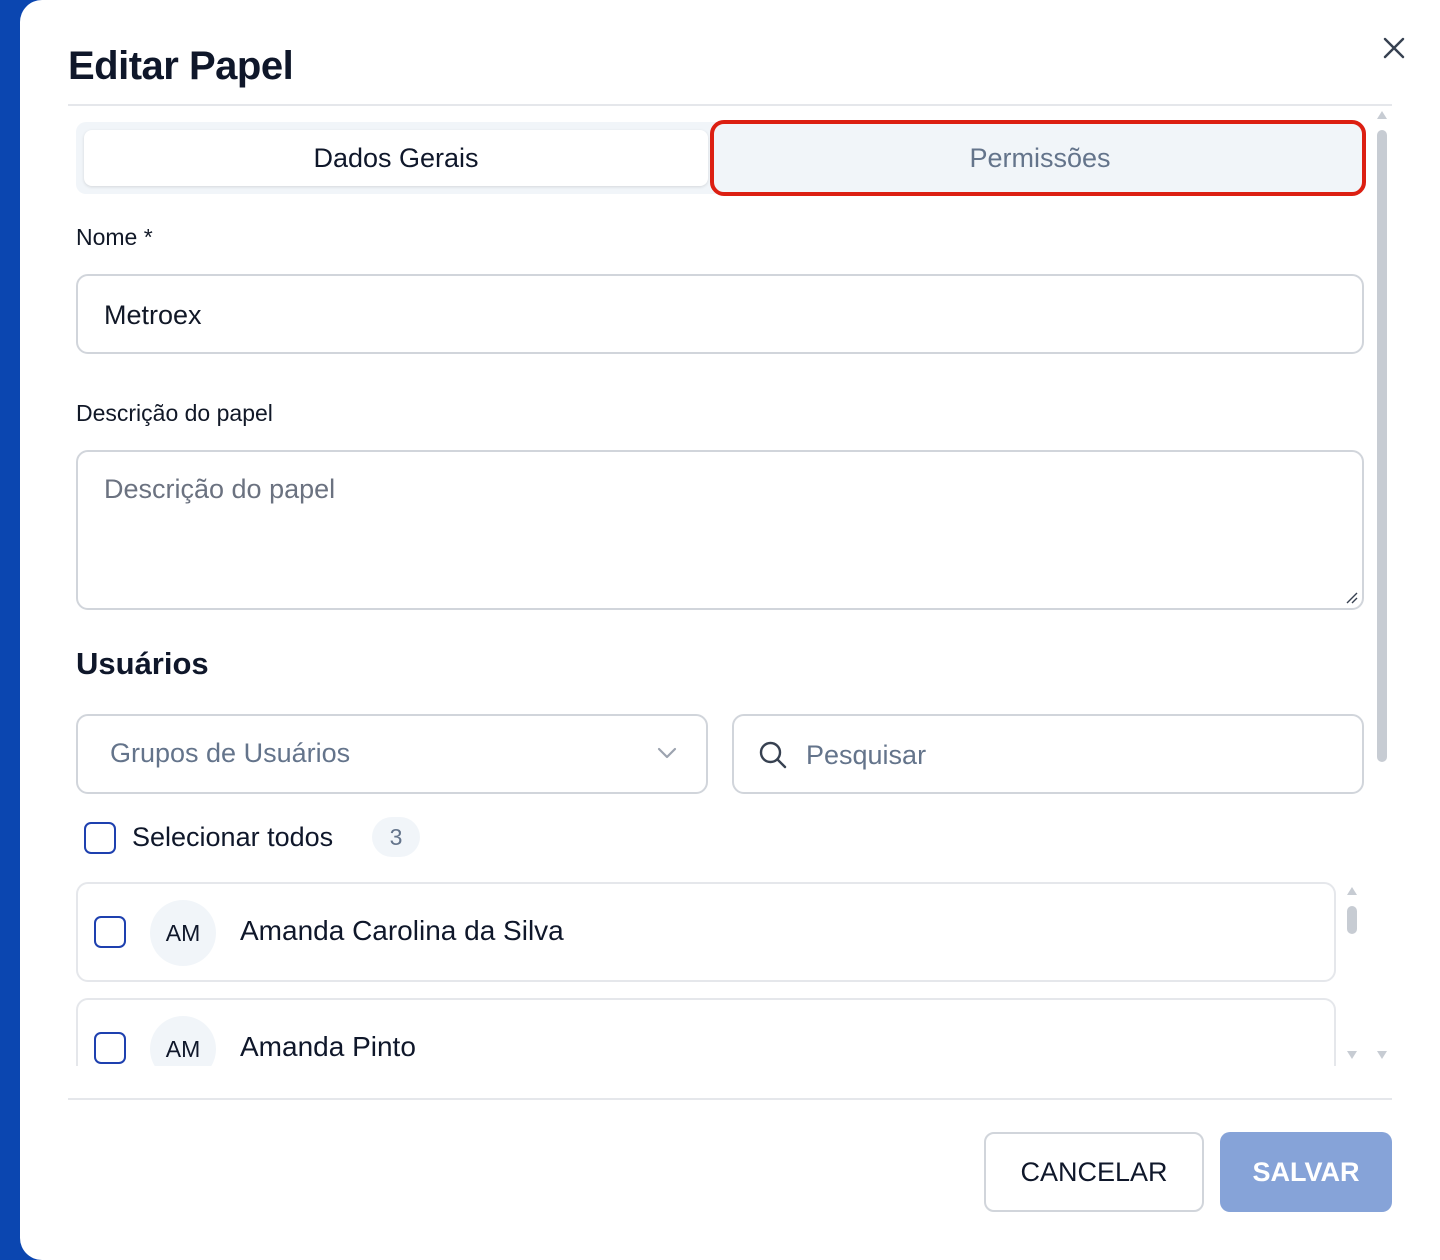  Describe the element at coordinates (1306, 1172) in the screenshot. I see `save-button: SALVAR` at that location.